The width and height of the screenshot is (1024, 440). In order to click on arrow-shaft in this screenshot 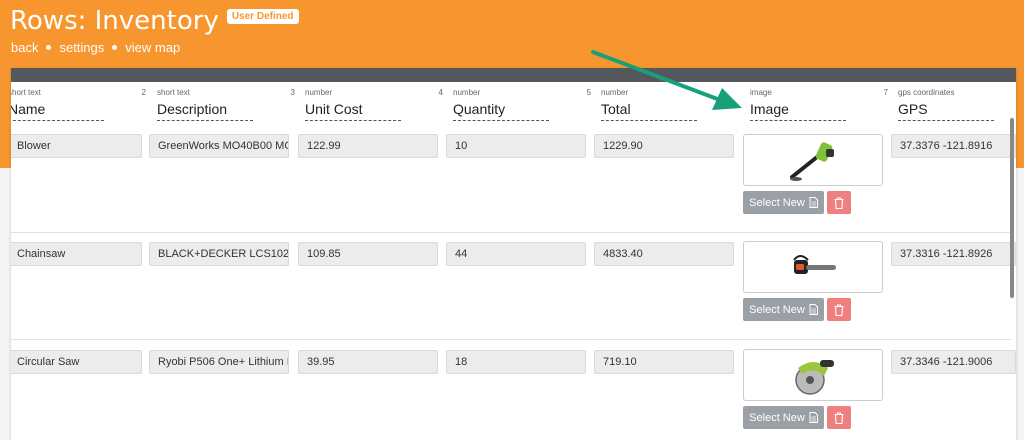, I will do `click(656, 76)`.